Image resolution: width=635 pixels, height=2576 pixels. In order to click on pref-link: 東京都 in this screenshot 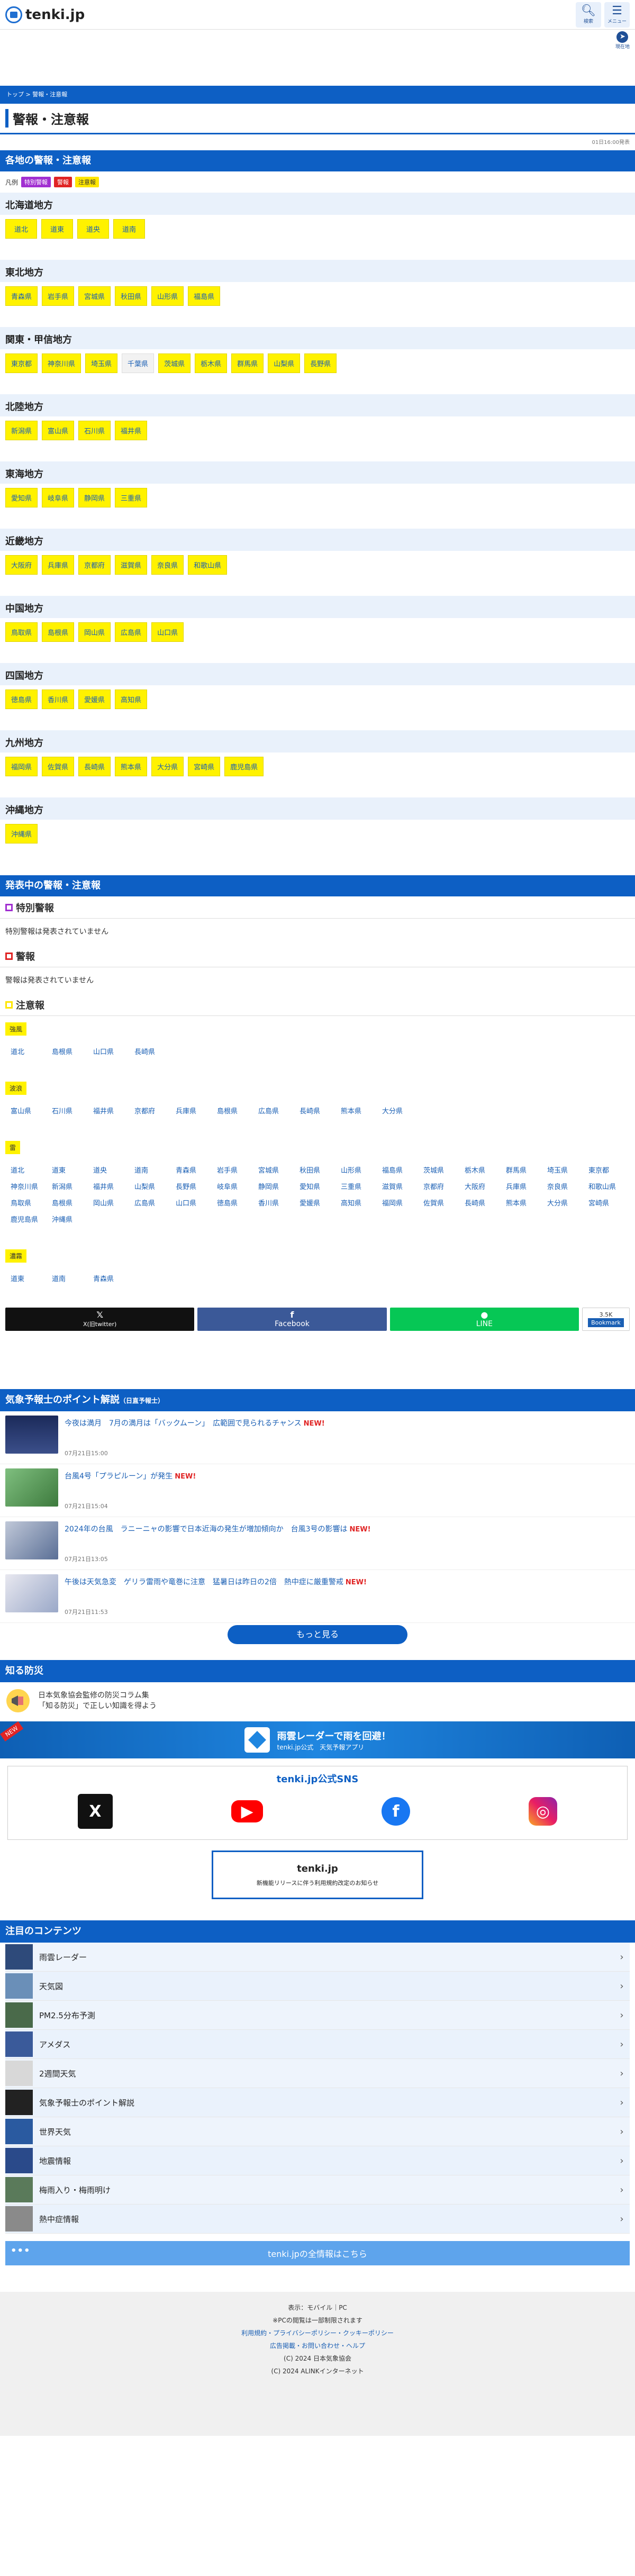, I will do `click(21, 363)`.